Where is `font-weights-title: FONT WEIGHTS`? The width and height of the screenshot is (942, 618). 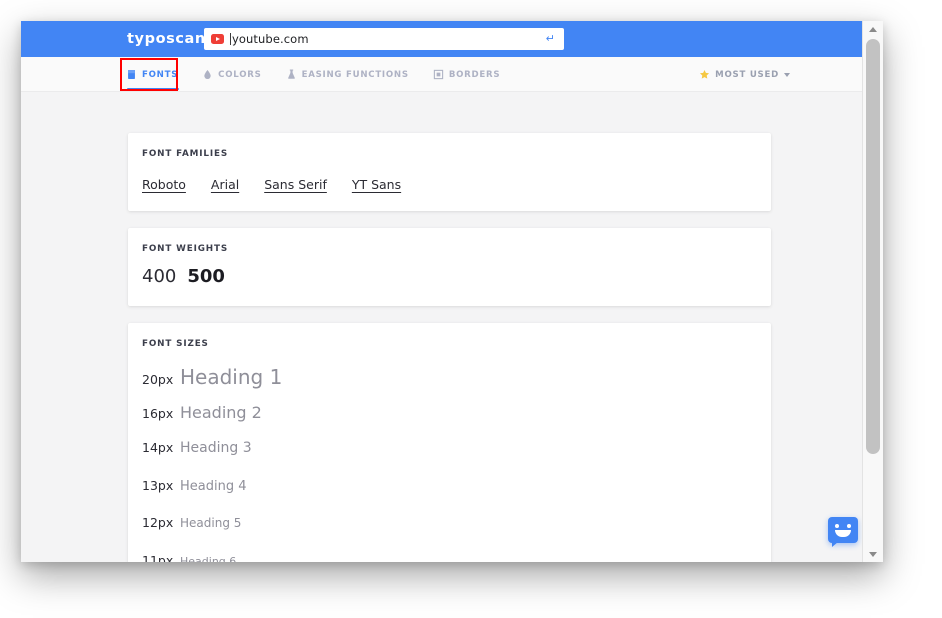 font-weights-title: FONT WEIGHTS is located at coordinates (185, 249).